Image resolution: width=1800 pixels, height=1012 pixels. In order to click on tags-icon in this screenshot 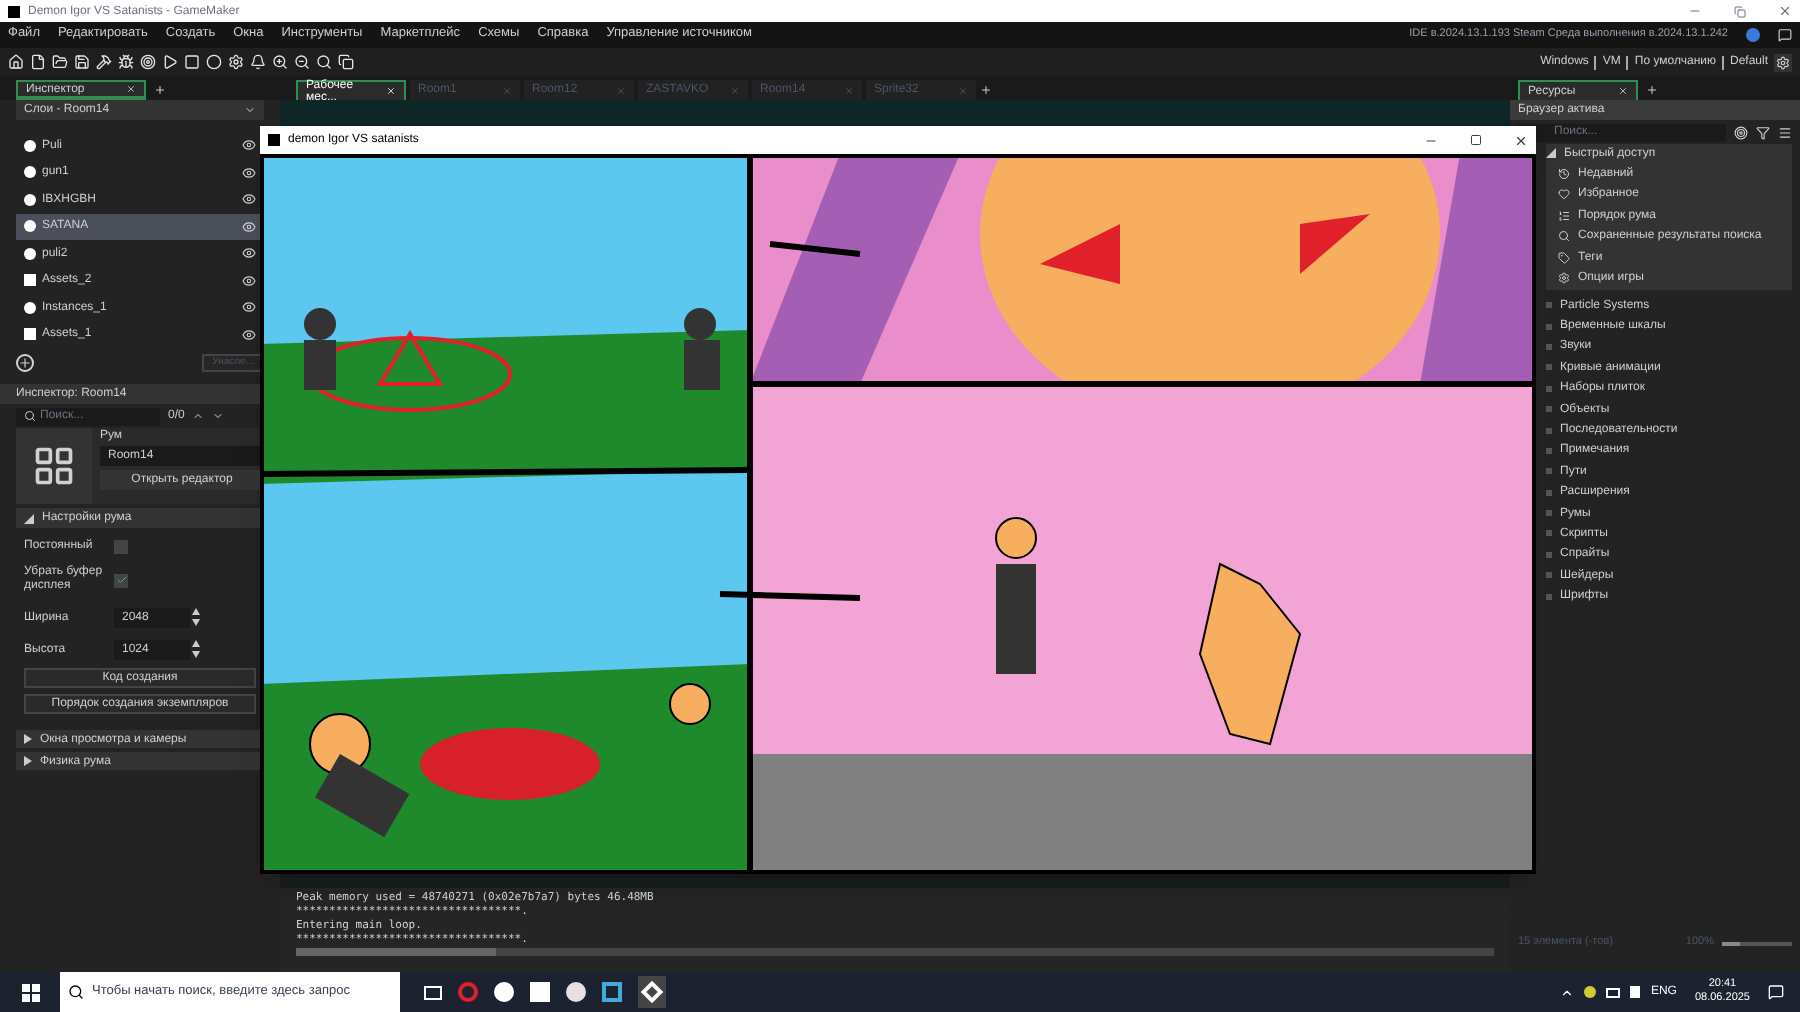, I will do `click(1564, 257)`.